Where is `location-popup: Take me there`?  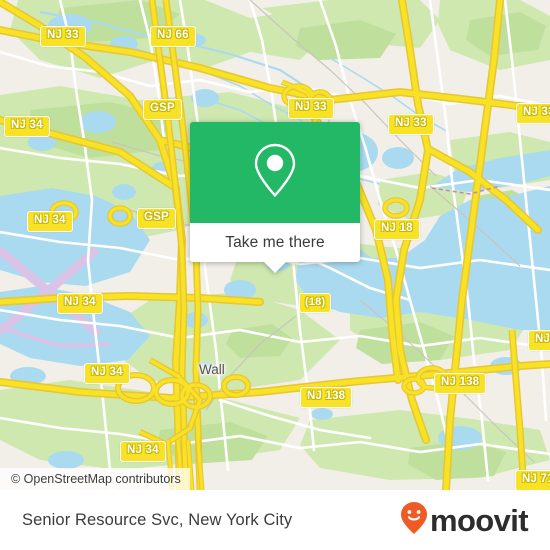 location-popup: Take me there is located at coordinates (275, 197).